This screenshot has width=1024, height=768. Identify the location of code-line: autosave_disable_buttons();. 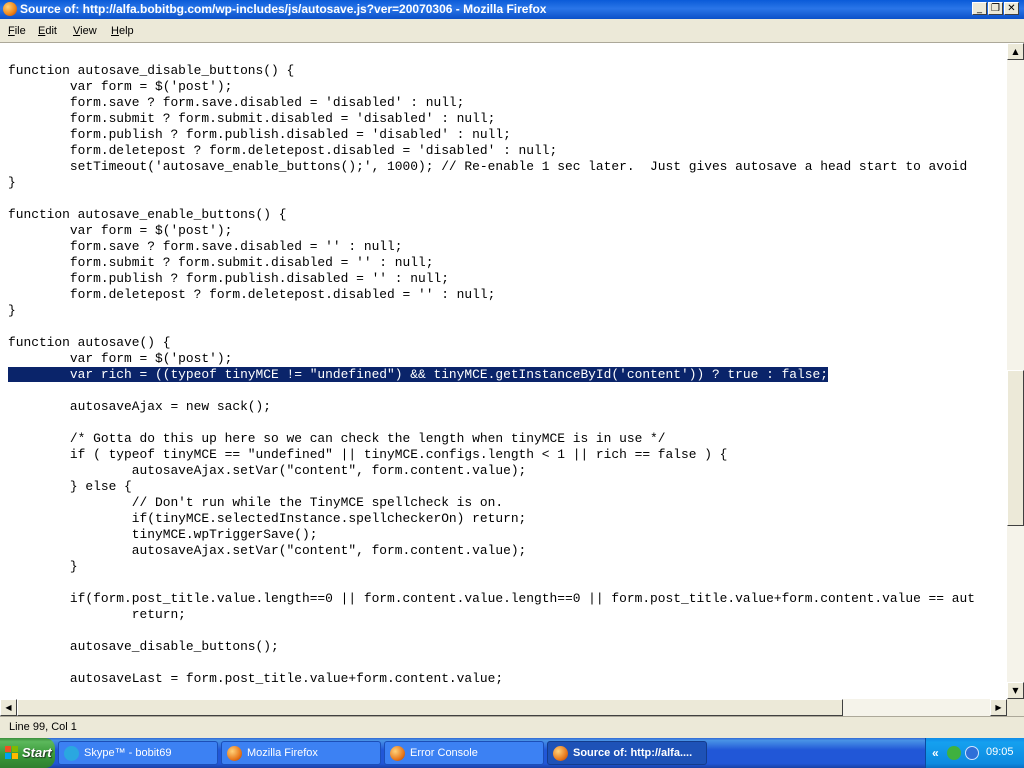
(143, 646).